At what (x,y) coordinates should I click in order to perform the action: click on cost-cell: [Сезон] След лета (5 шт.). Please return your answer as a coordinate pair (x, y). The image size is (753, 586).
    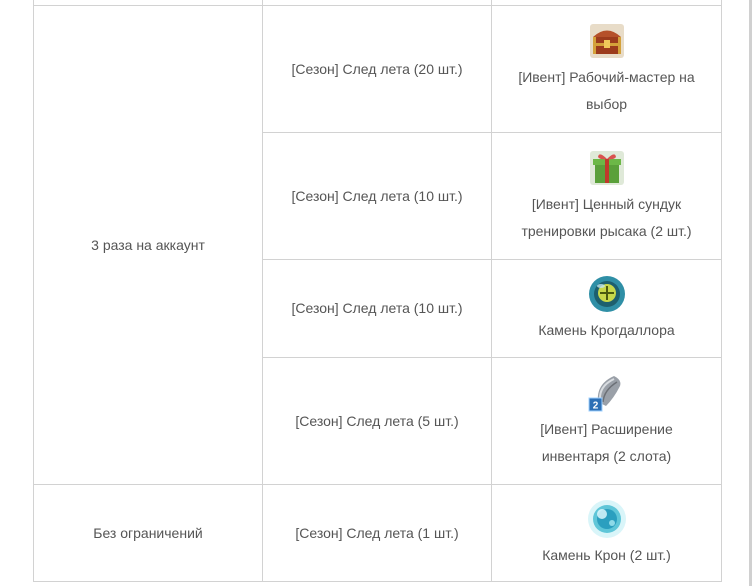
    Looking at the image, I should click on (377, 421).